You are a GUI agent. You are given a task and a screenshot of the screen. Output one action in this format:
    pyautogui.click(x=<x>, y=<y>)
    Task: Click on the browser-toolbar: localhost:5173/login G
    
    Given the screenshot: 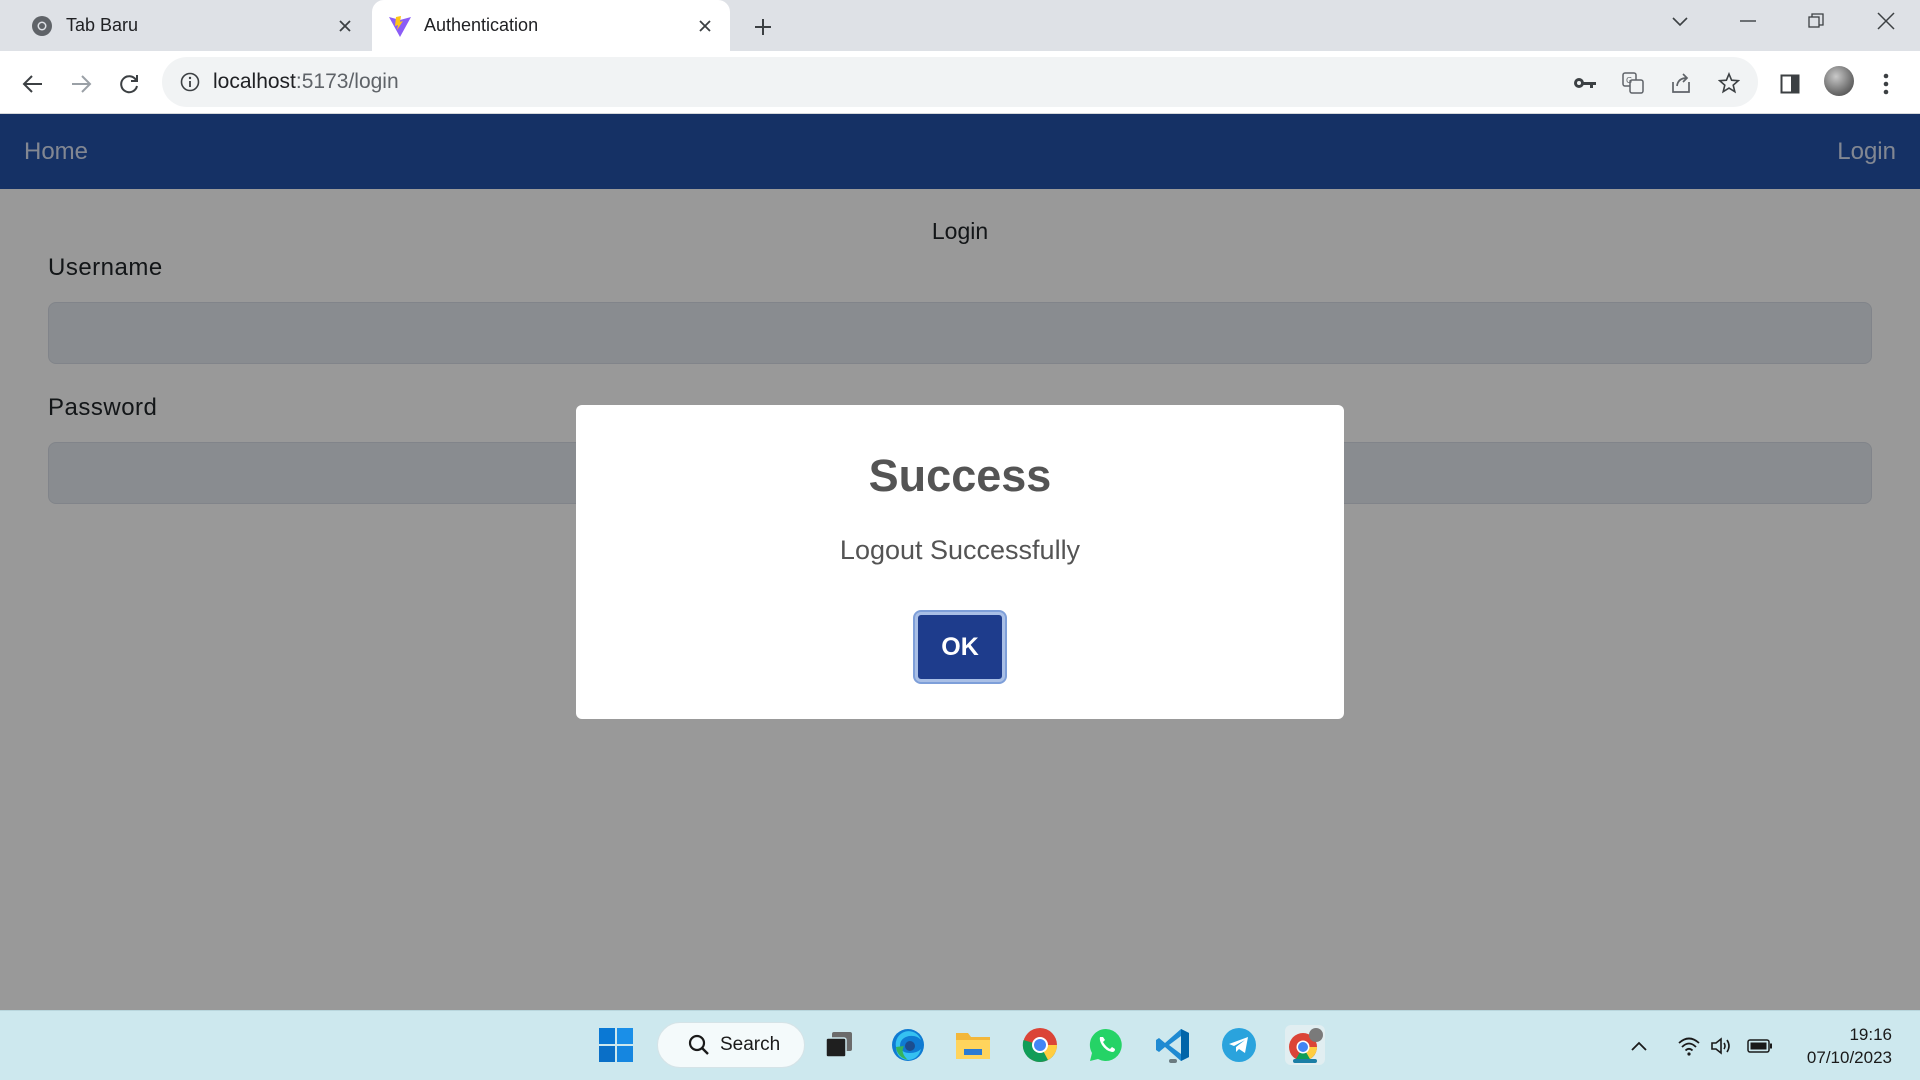 What is the action you would take?
    pyautogui.click(x=960, y=82)
    